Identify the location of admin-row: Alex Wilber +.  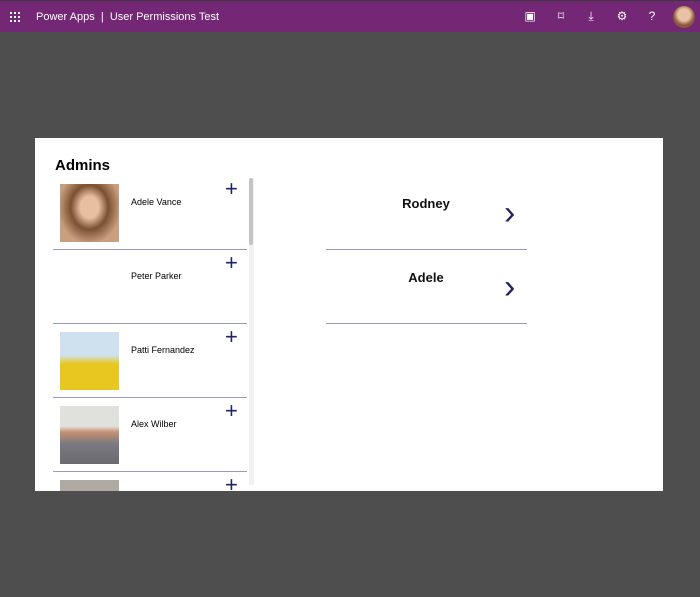
(150, 435).